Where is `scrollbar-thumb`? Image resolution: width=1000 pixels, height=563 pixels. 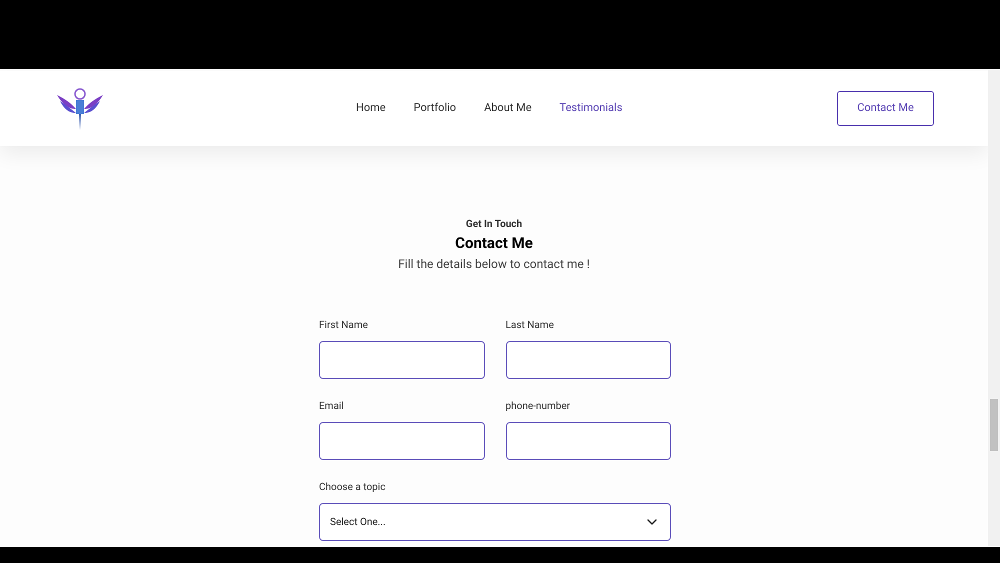 scrollbar-thumb is located at coordinates (994, 425).